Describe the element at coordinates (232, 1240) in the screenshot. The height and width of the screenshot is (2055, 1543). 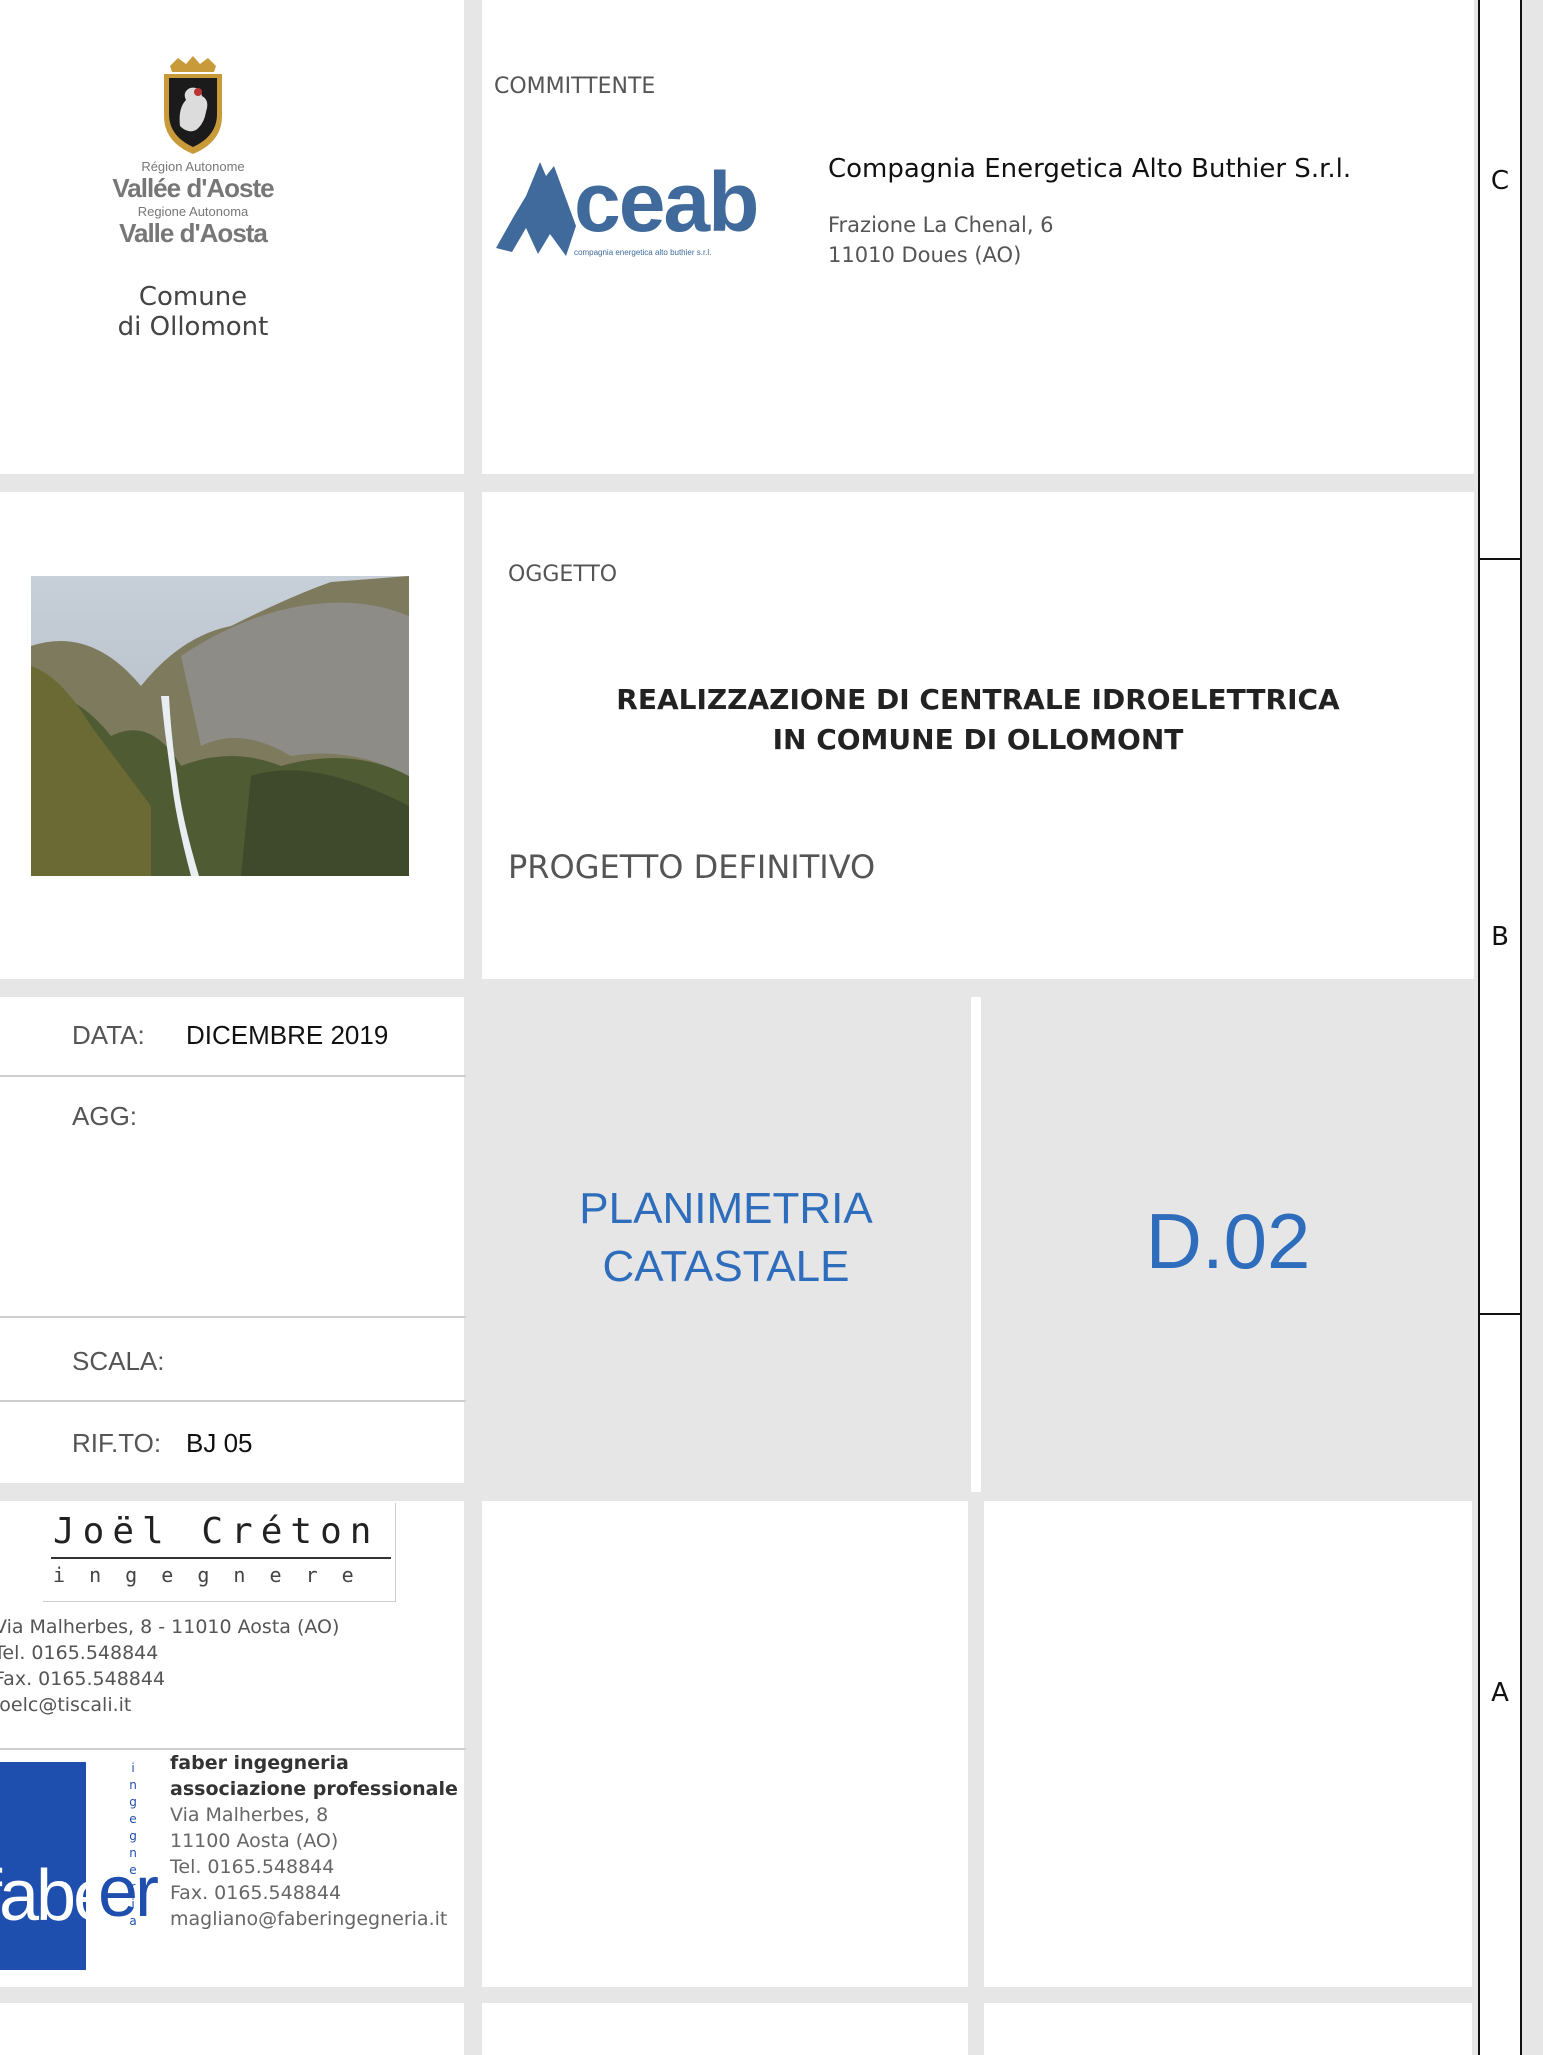
I see `info-panel` at that location.